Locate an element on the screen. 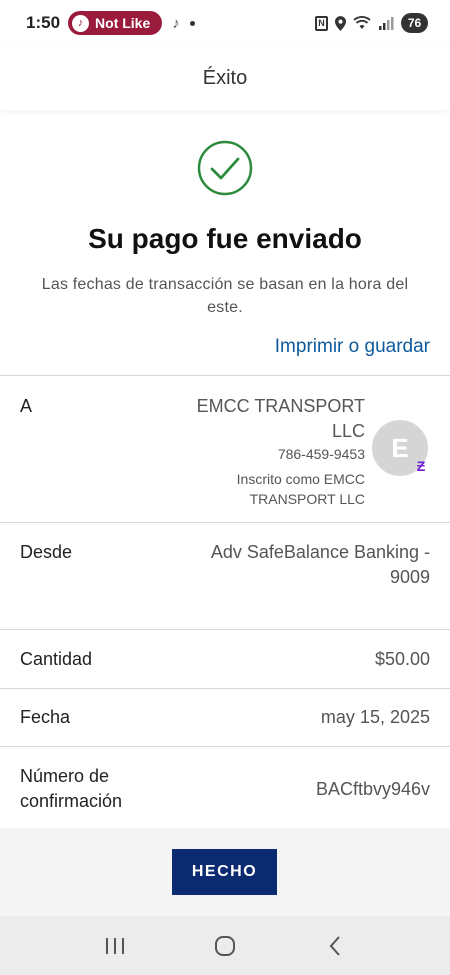 The image size is (450, 975). location-icon is located at coordinates (340, 23).